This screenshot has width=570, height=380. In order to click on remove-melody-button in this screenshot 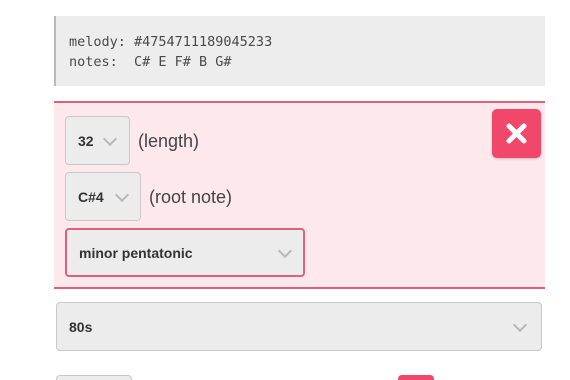, I will do `click(516, 133)`.